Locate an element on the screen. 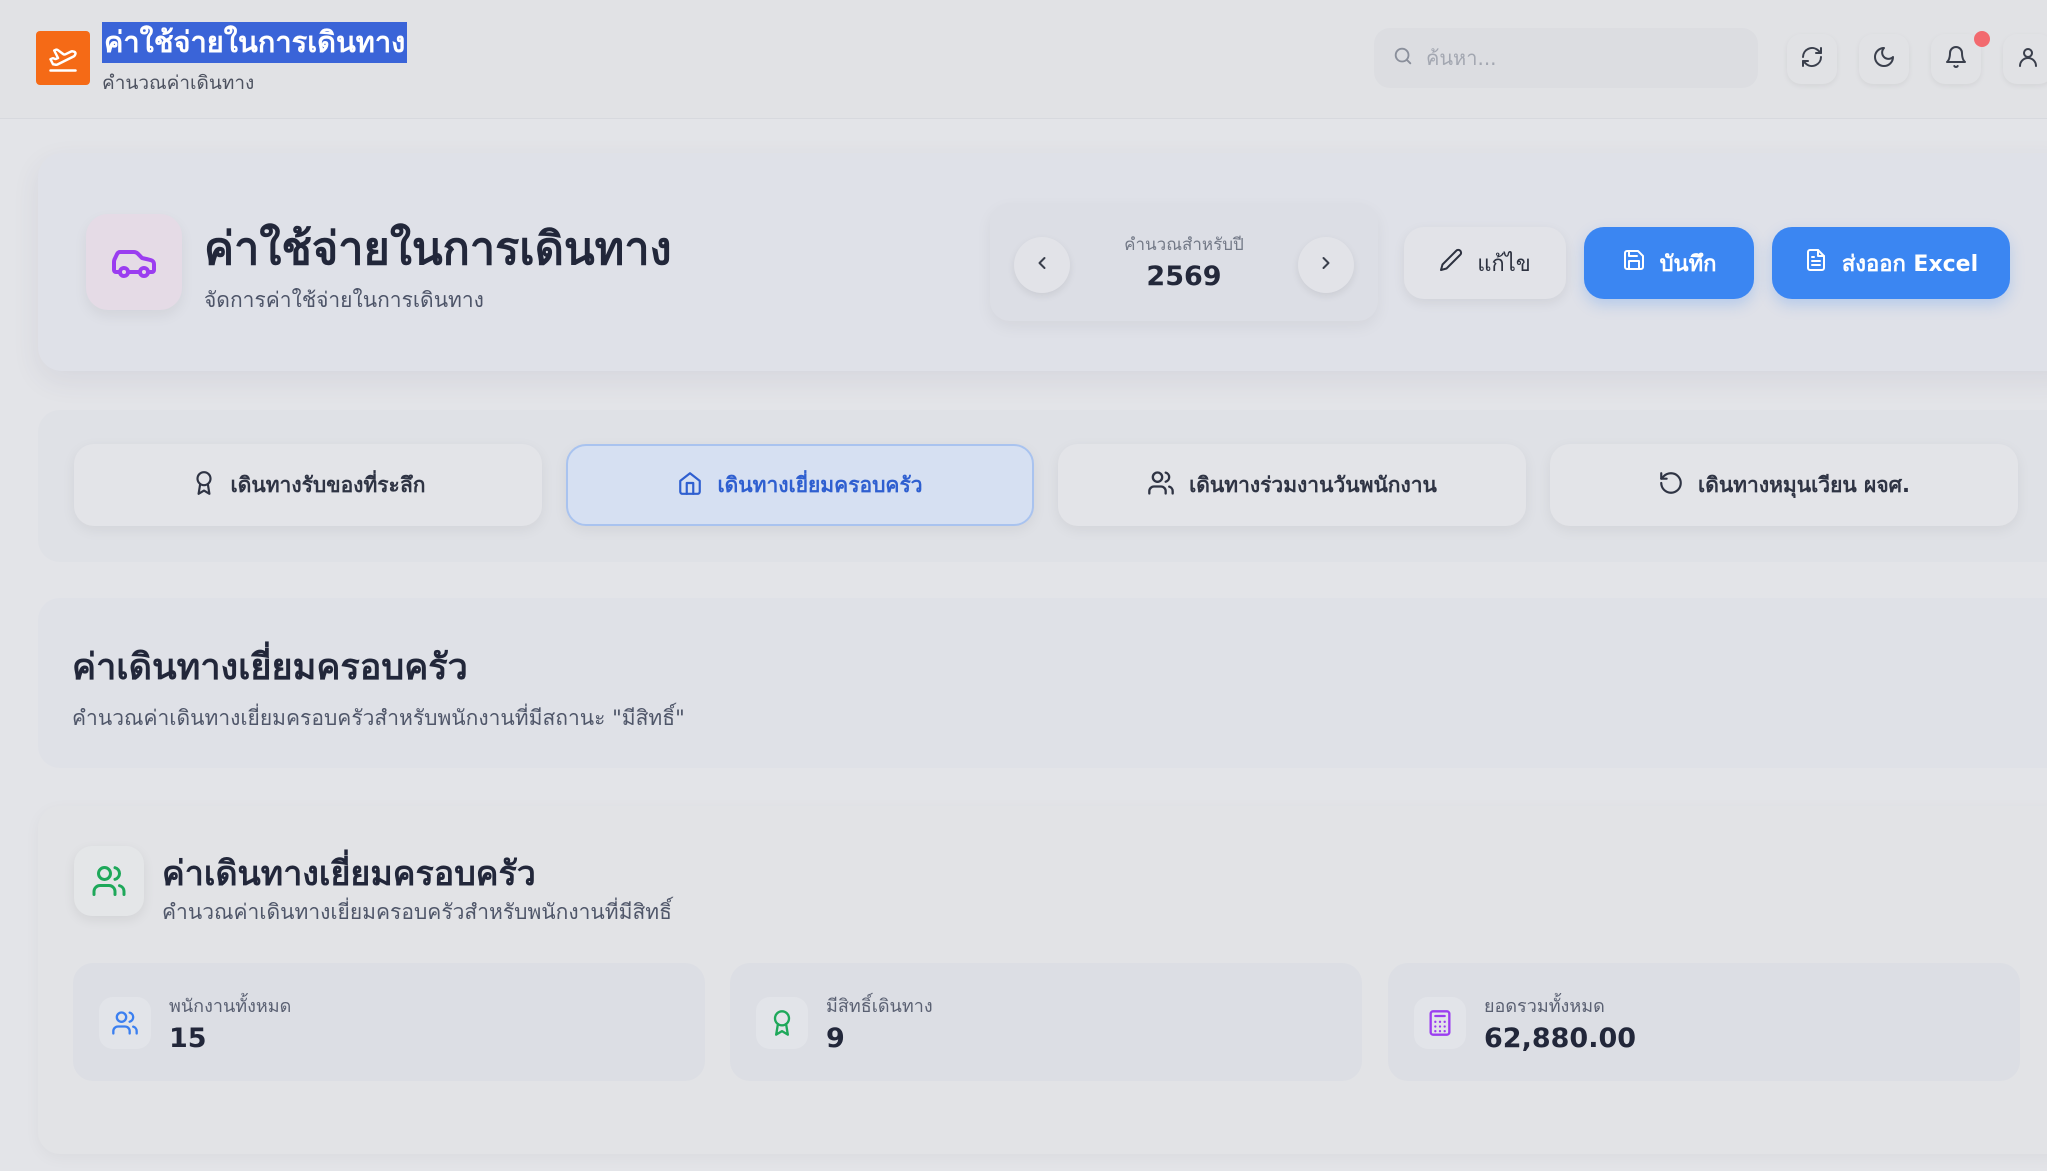 The height and width of the screenshot is (1171, 2047). stat-label: มีสิทธิ์เดินทาง is located at coordinates (879, 1006).